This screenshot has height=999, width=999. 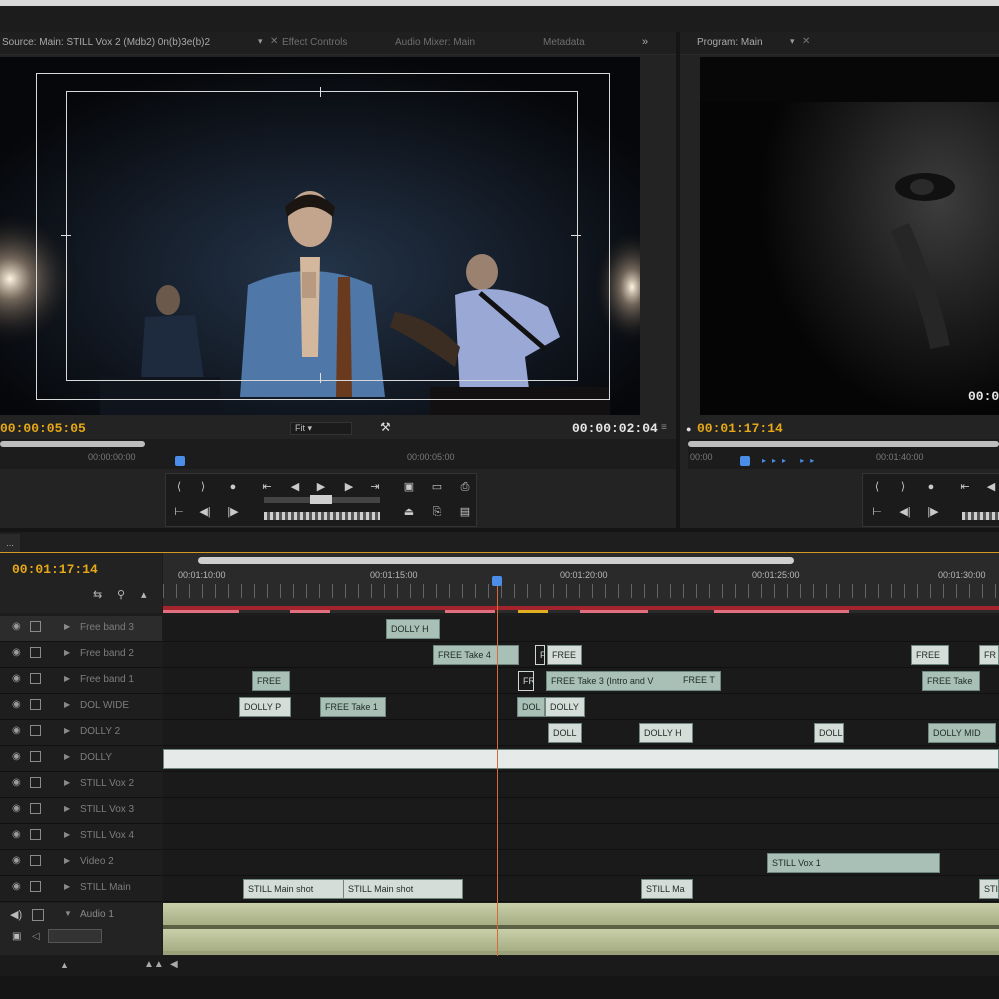 I want to click on jog-wheel, so click(x=322, y=516).